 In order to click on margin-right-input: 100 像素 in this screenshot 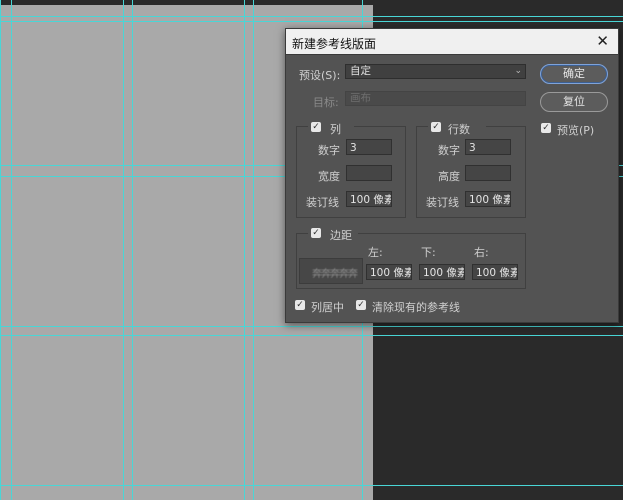, I will do `click(495, 272)`.